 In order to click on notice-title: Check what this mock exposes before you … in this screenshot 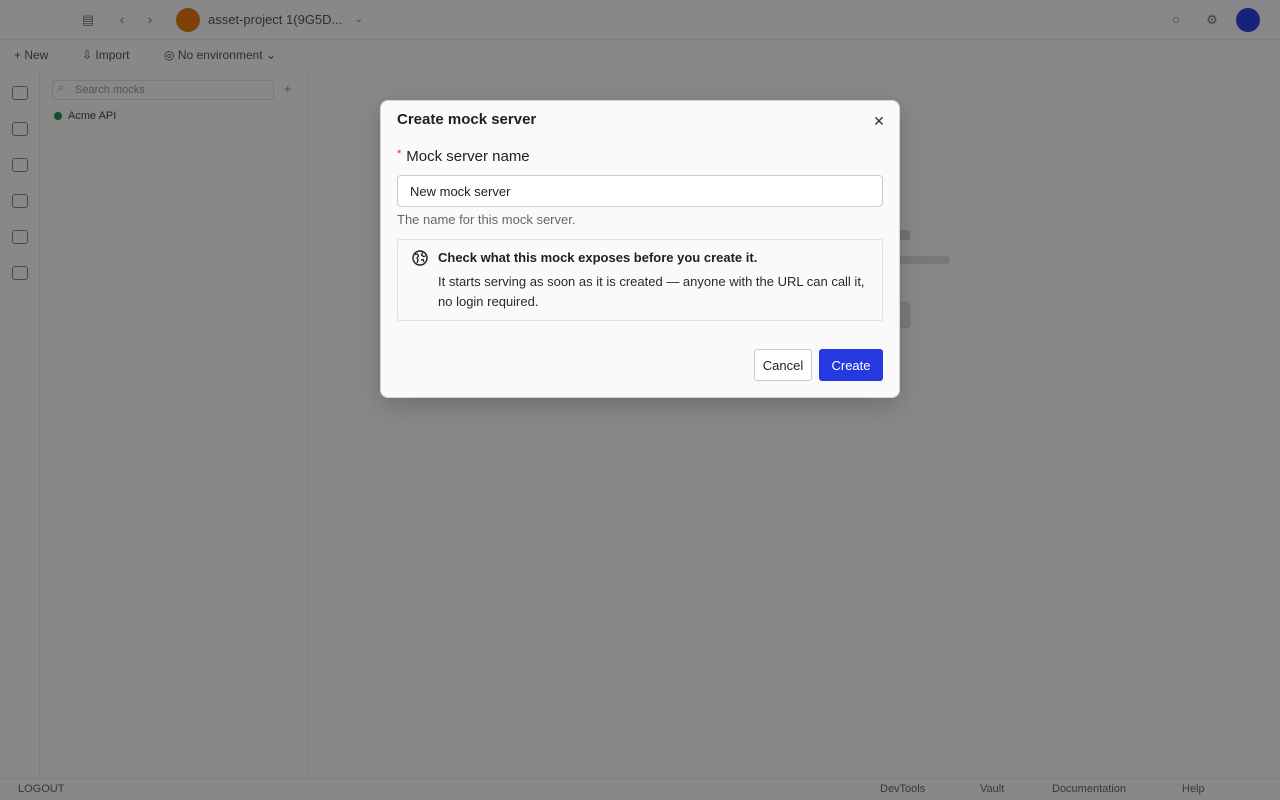, I will do `click(598, 257)`.